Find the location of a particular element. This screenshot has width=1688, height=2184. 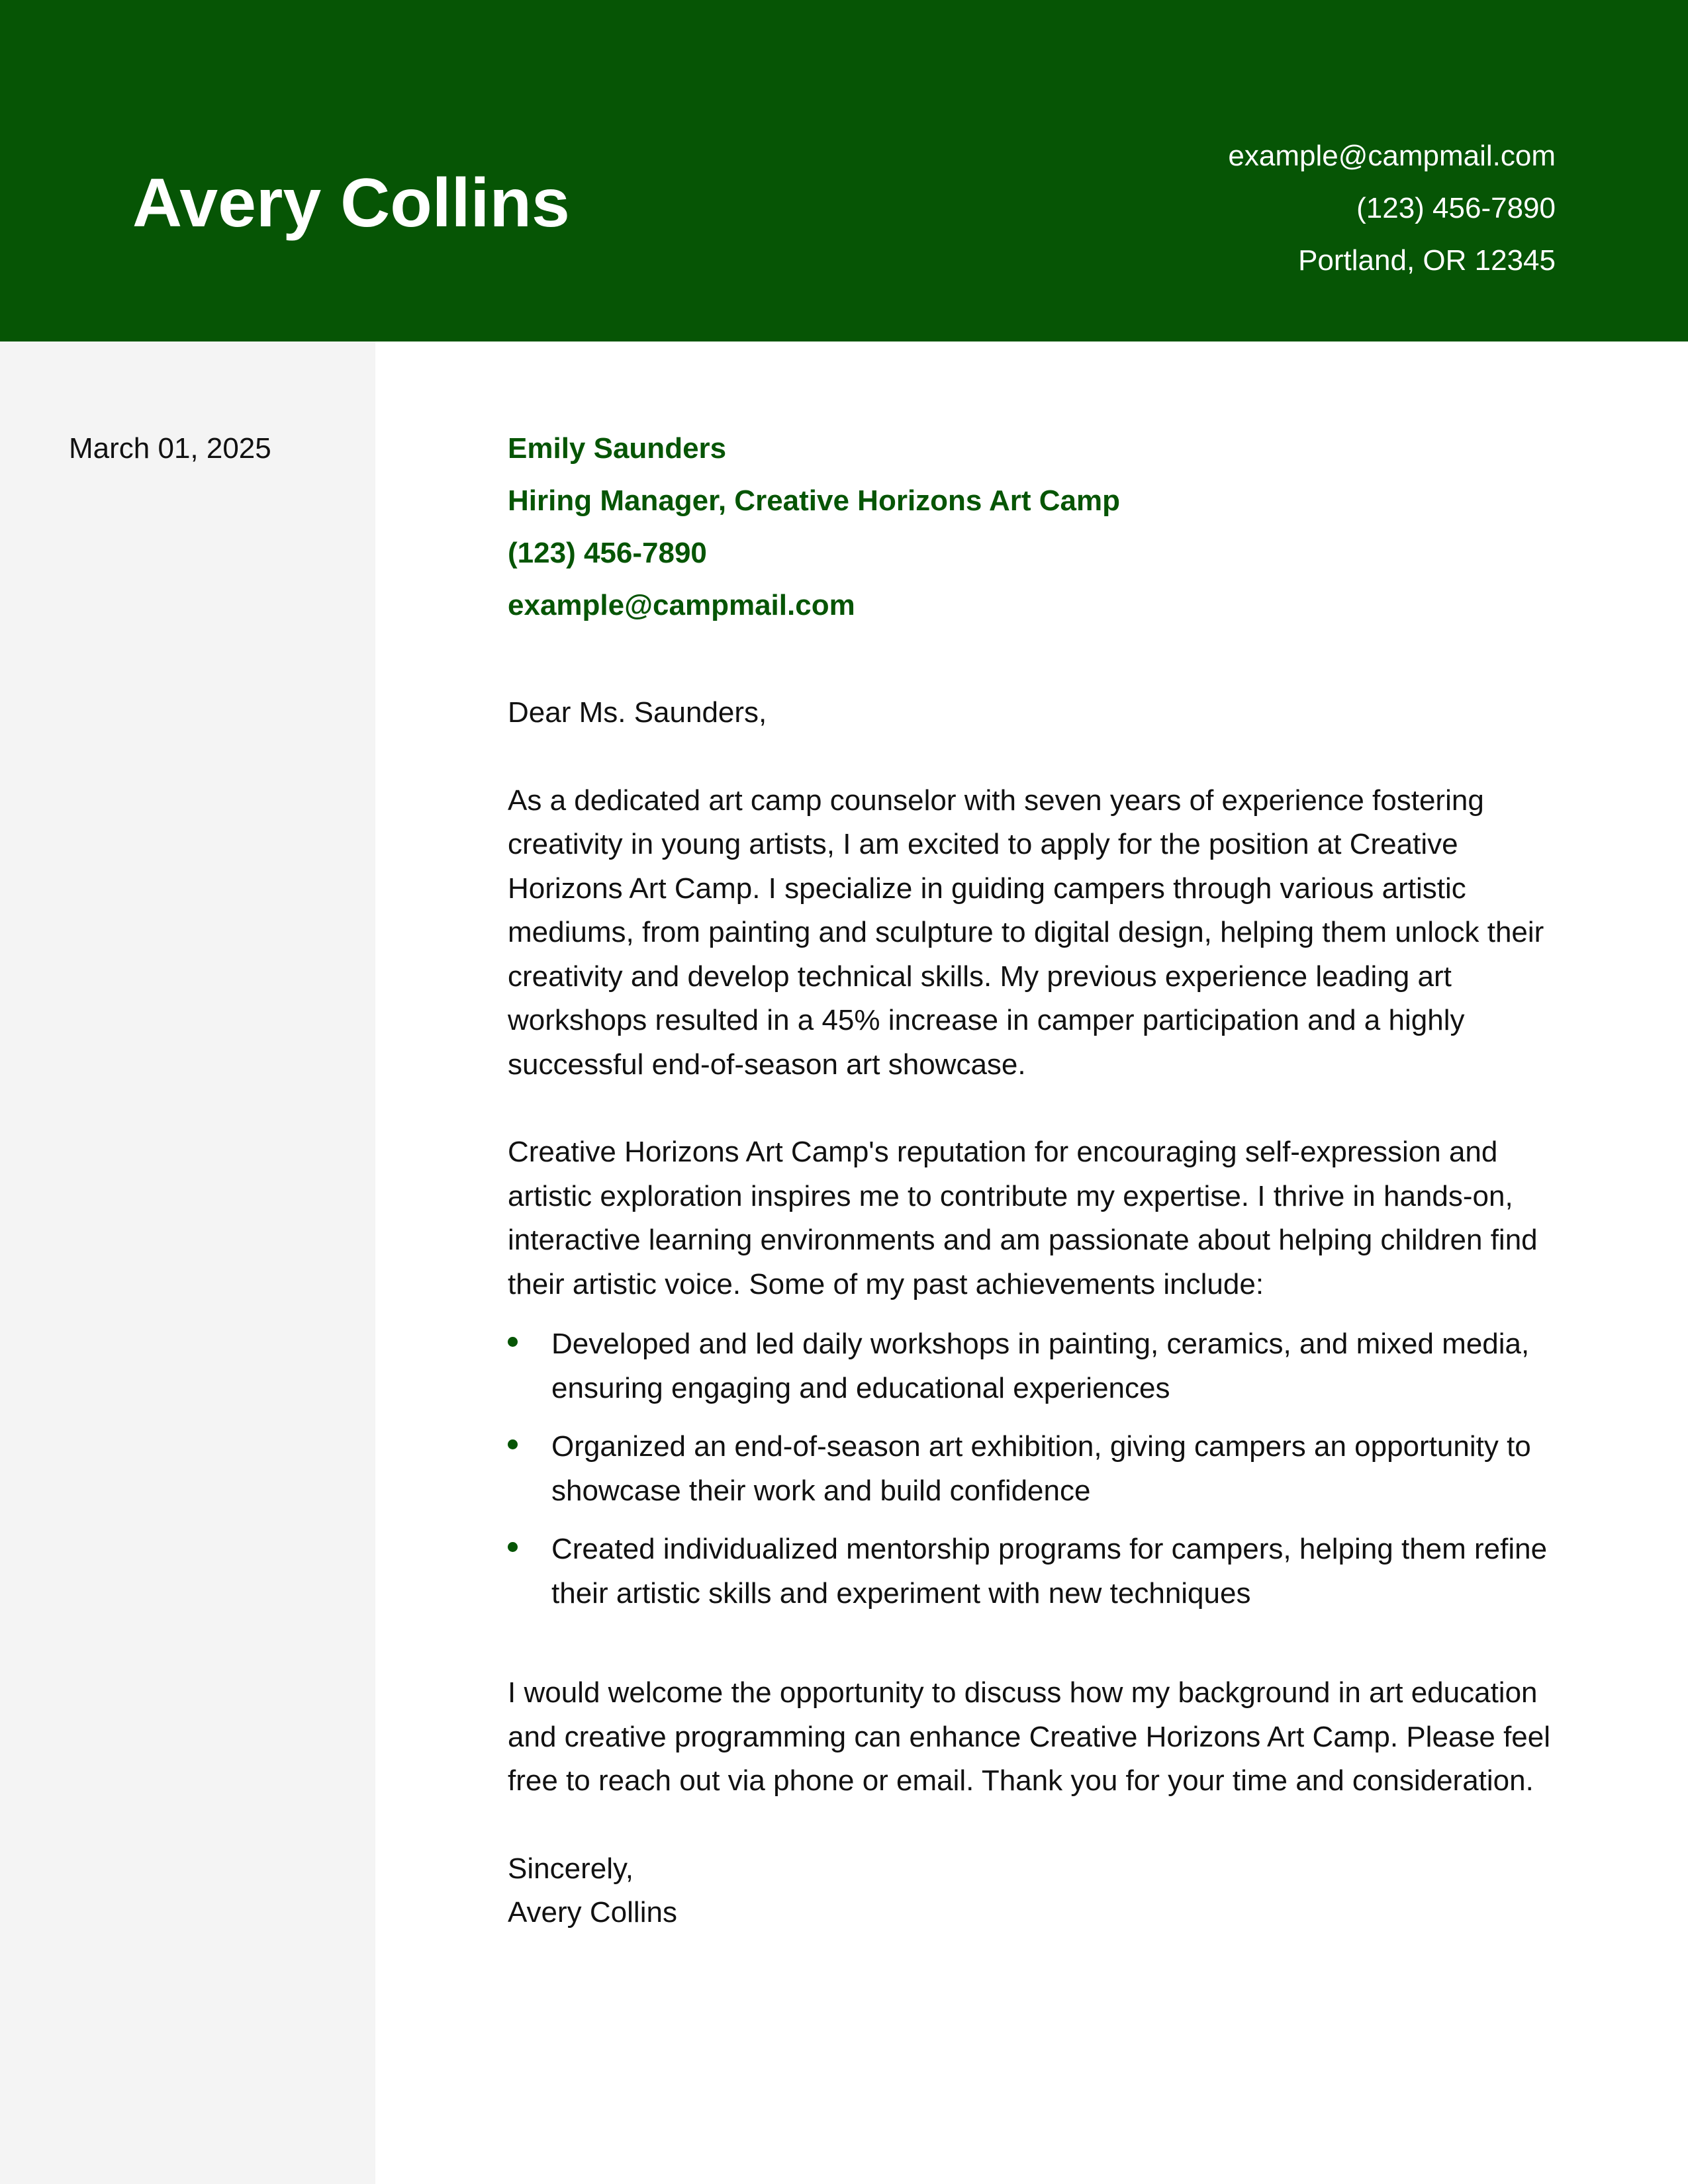

recipient-email: example@campmail.com is located at coordinates (681, 605).